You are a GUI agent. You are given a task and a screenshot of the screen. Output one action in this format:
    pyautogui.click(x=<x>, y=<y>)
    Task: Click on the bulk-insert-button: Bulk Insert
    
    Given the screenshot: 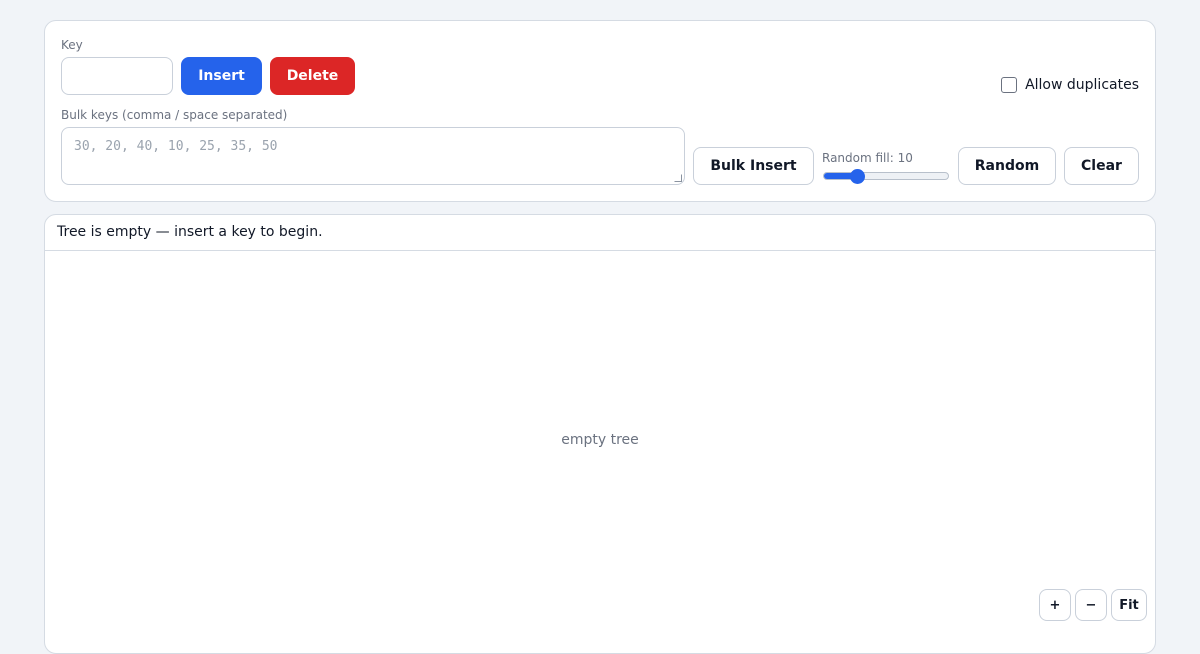 What is the action you would take?
    pyautogui.click(x=753, y=166)
    